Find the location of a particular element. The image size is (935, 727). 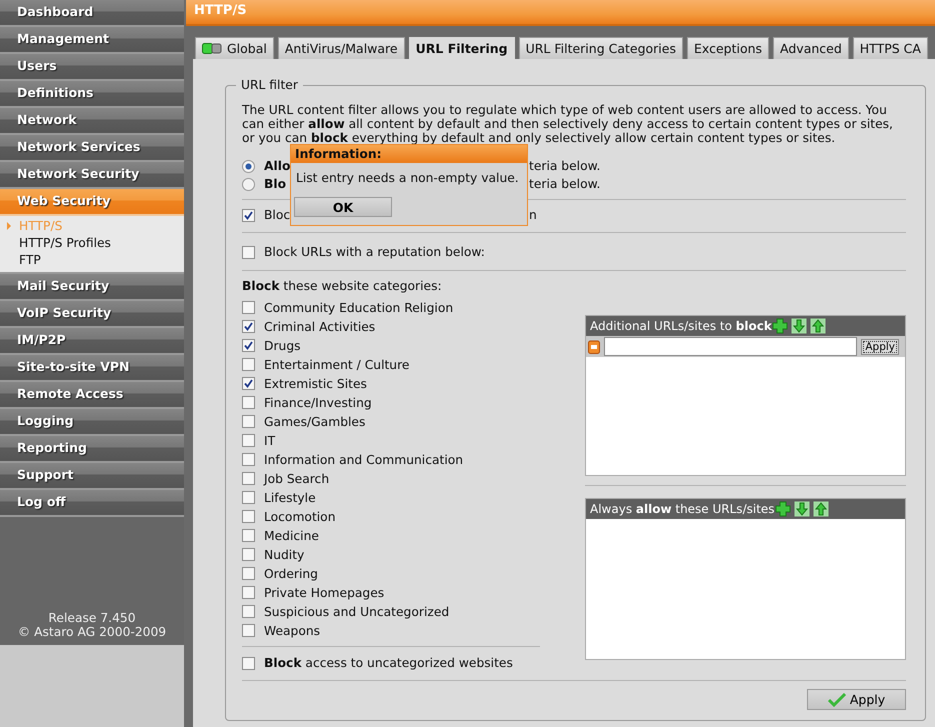

option-label: Bloc is located at coordinates (277, 215).